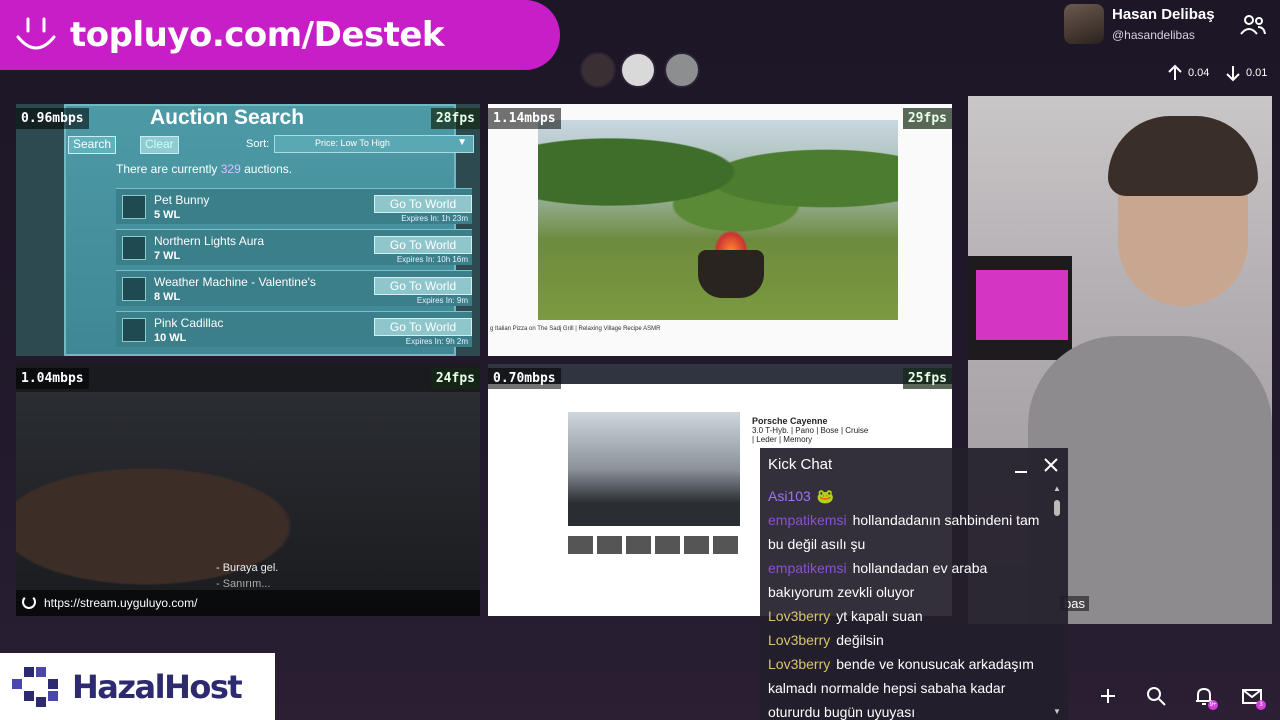 This screenshot has width=1280, height=720. I want to click on bitrate-badge: 0.96mbps, so click(52, 118).